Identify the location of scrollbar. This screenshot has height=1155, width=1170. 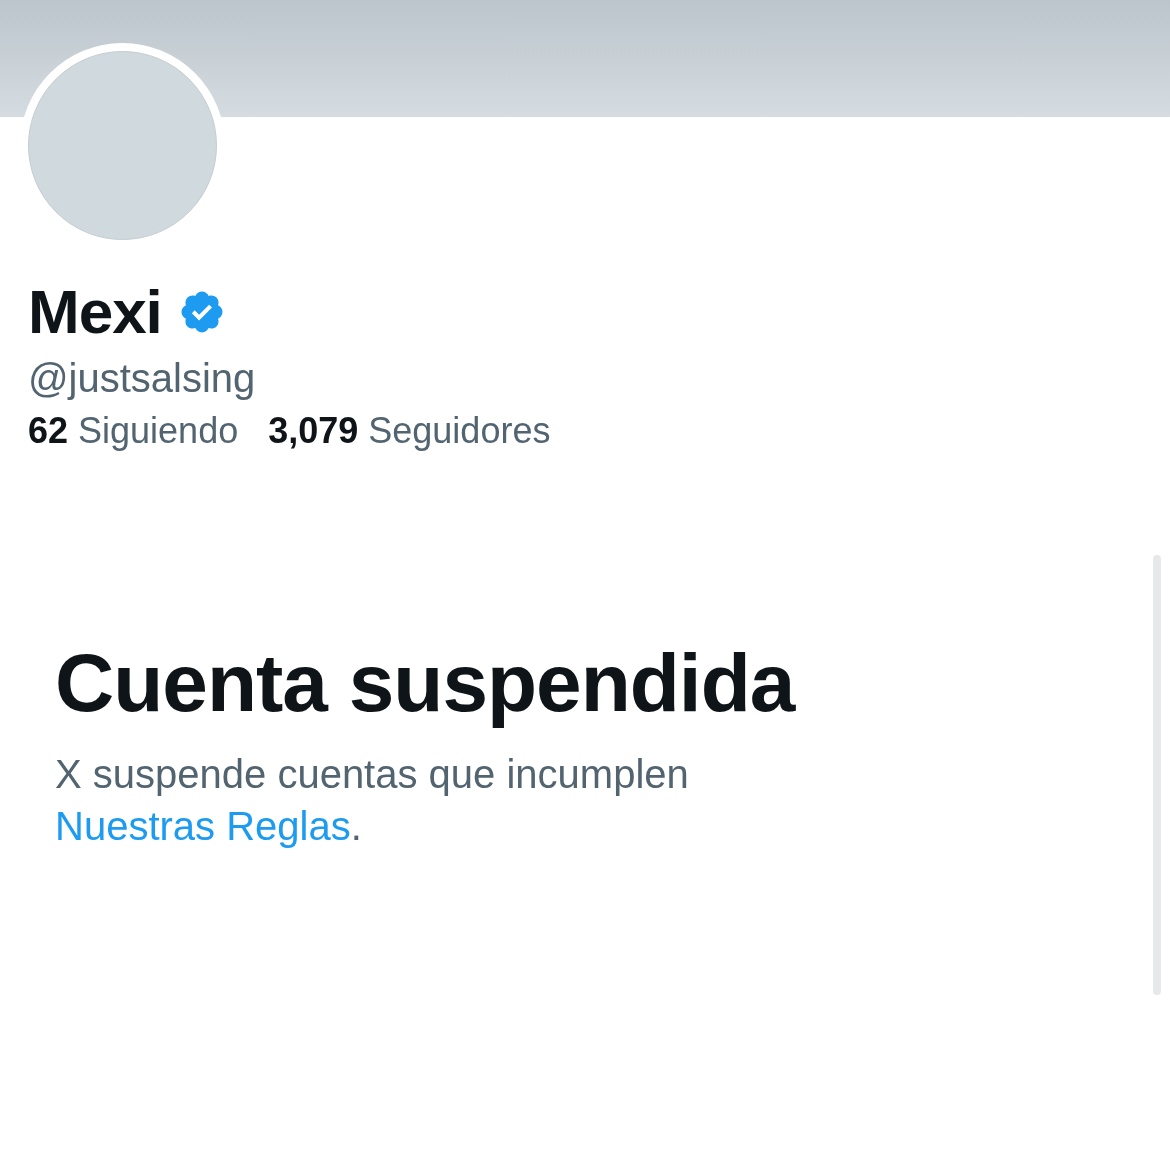
(1157, 775).